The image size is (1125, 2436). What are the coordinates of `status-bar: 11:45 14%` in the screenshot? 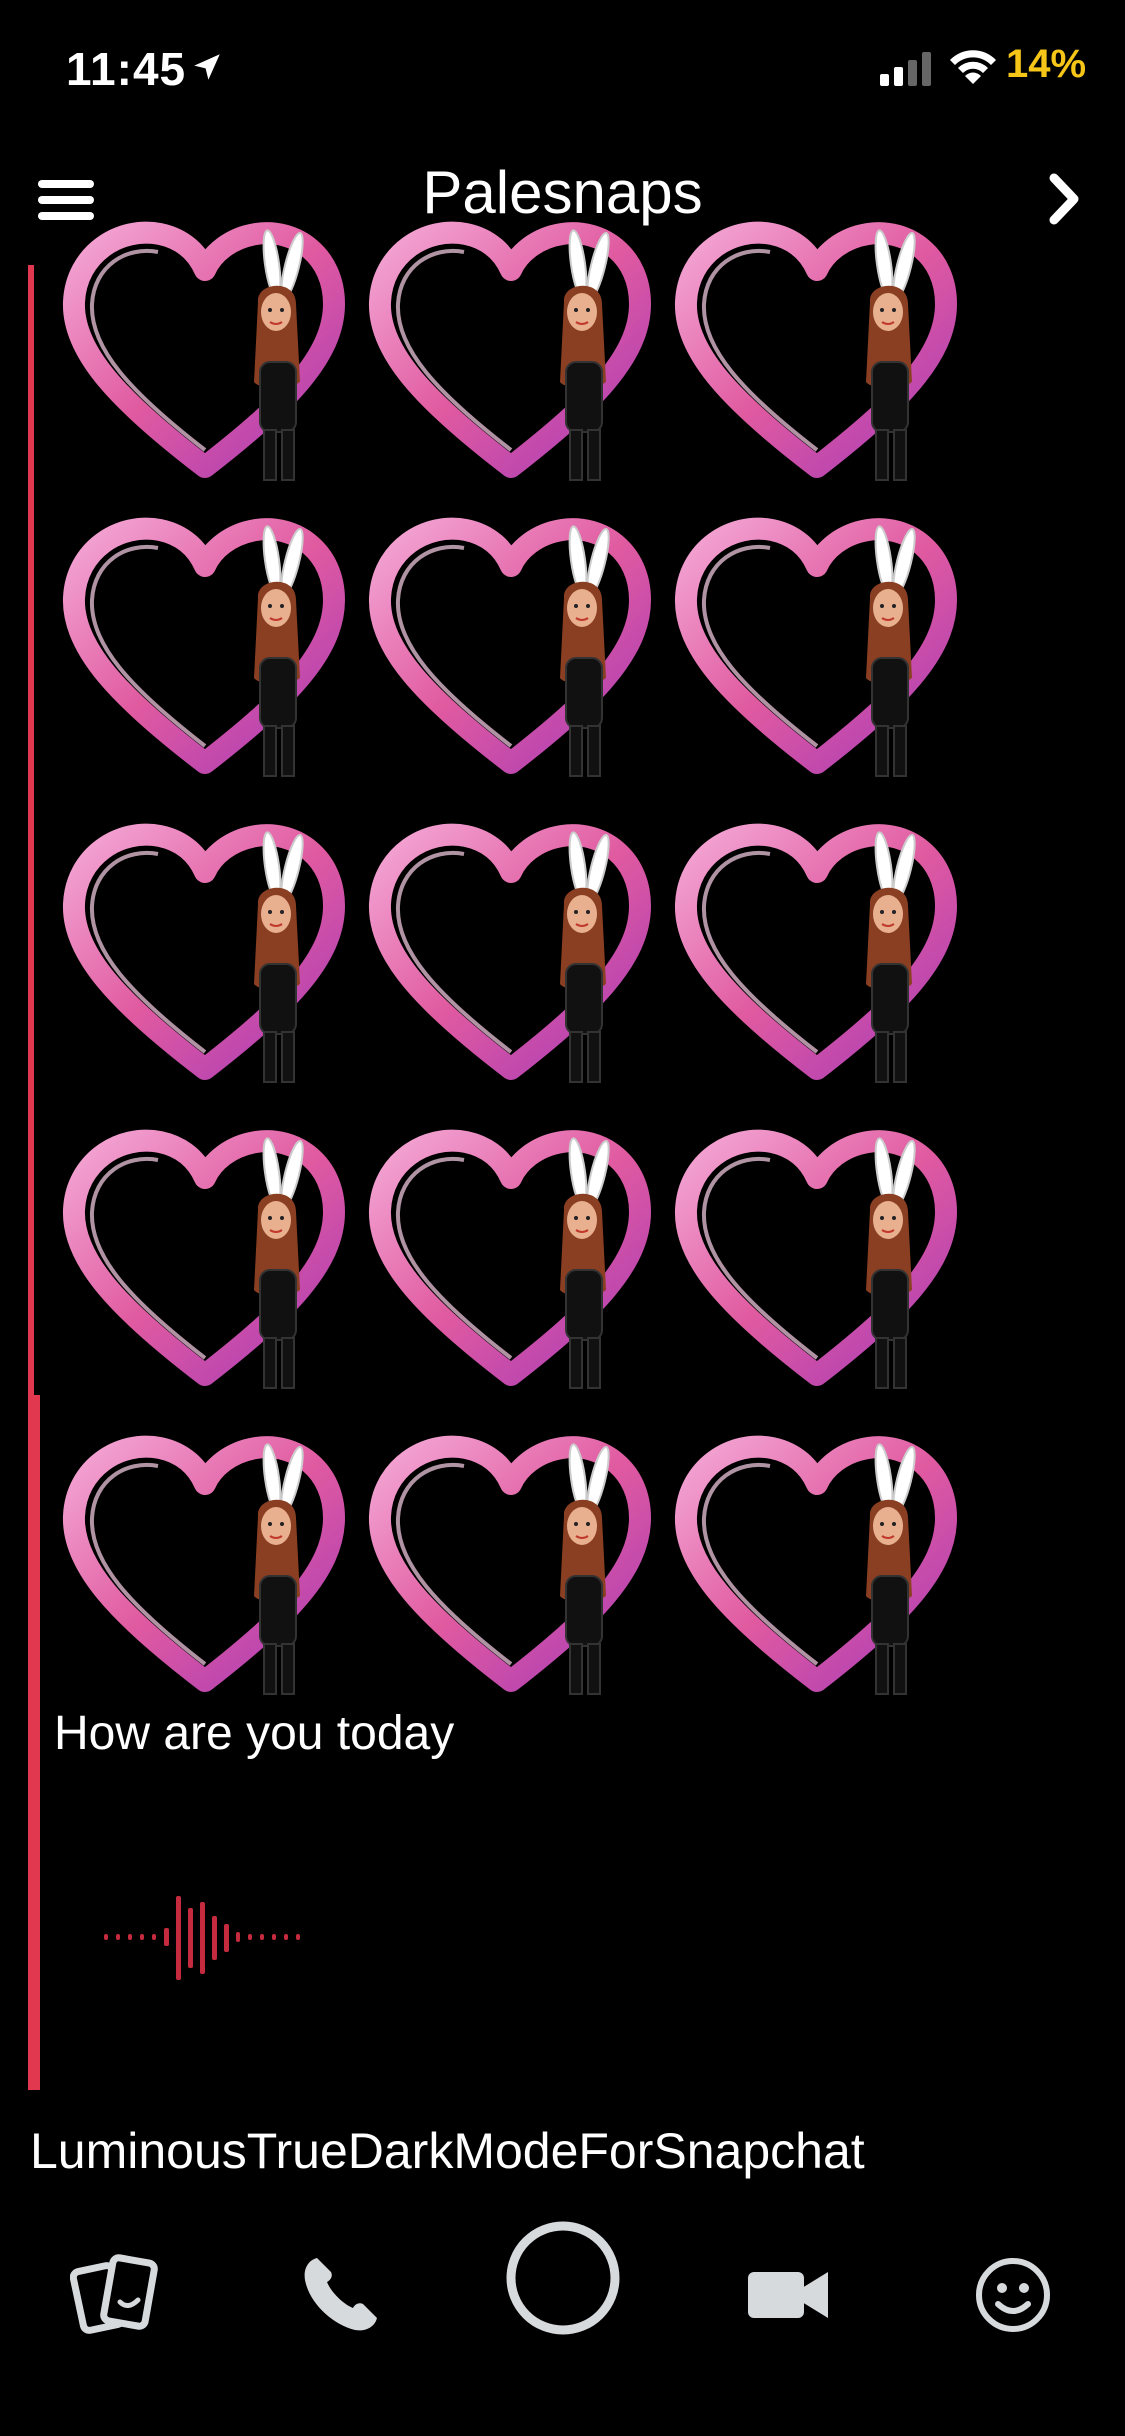 It's located at (562, 70).